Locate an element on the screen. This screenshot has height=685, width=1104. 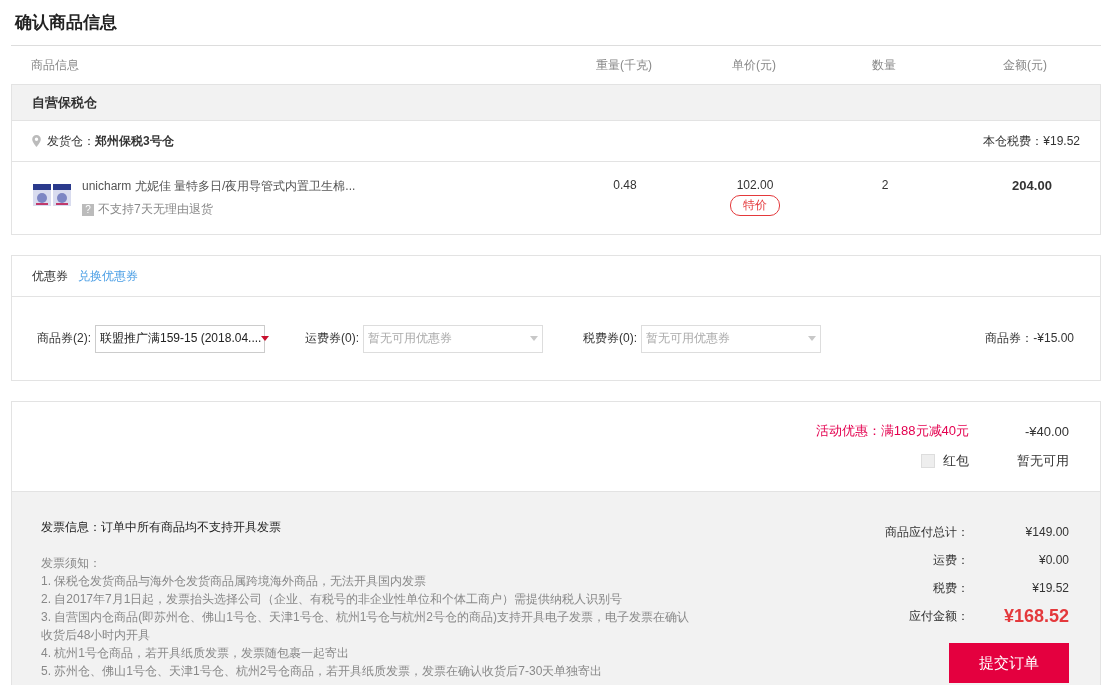
invoice-info: 发票信息：订单中所有商品均不支持开具发票 is located at coordinates (161, 527).